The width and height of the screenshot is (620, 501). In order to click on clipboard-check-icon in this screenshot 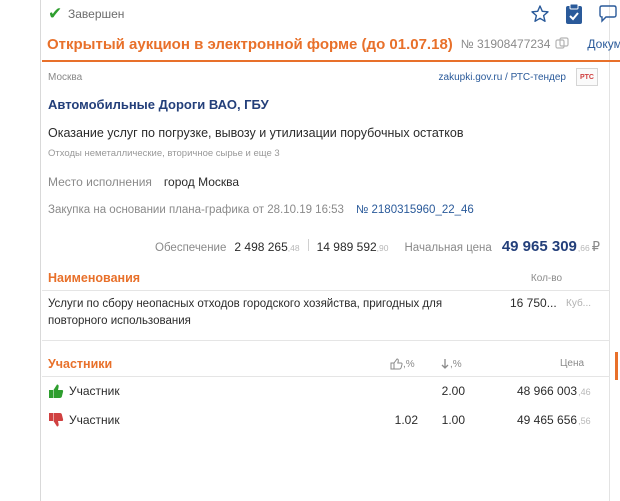, I will do `click(574, 14)`.